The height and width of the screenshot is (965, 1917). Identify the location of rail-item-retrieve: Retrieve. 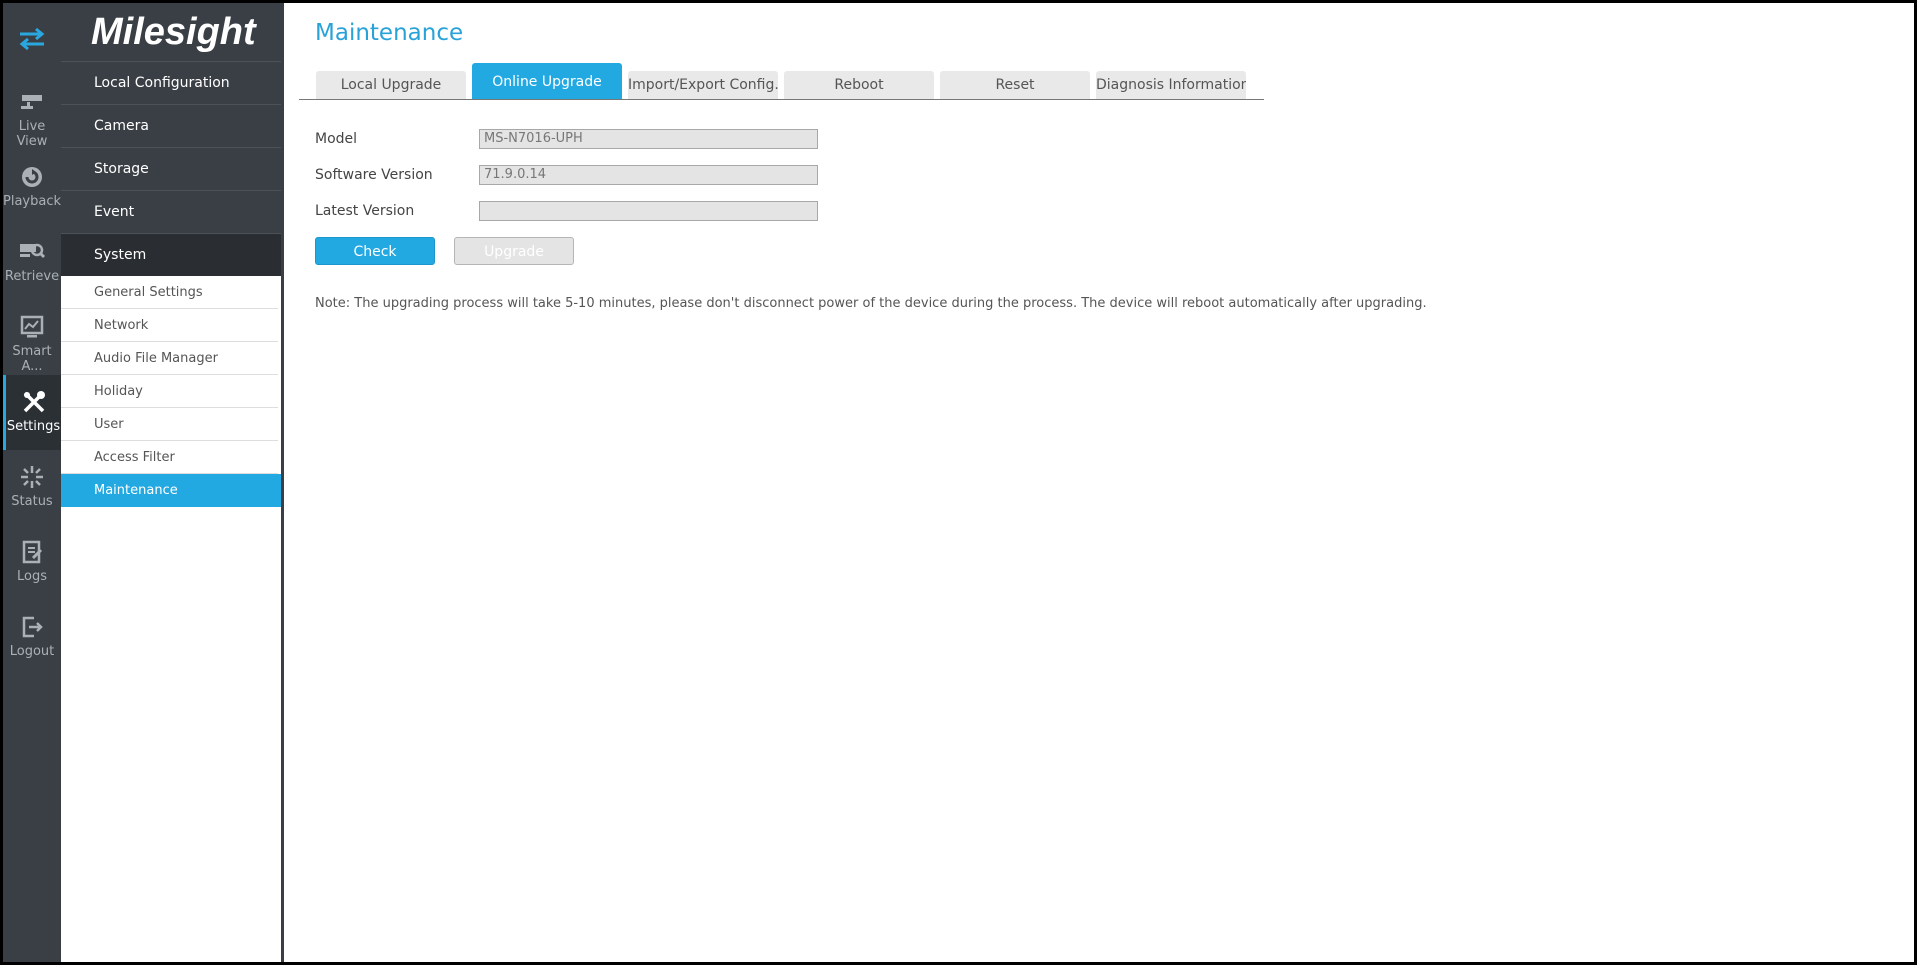
(32, 262).